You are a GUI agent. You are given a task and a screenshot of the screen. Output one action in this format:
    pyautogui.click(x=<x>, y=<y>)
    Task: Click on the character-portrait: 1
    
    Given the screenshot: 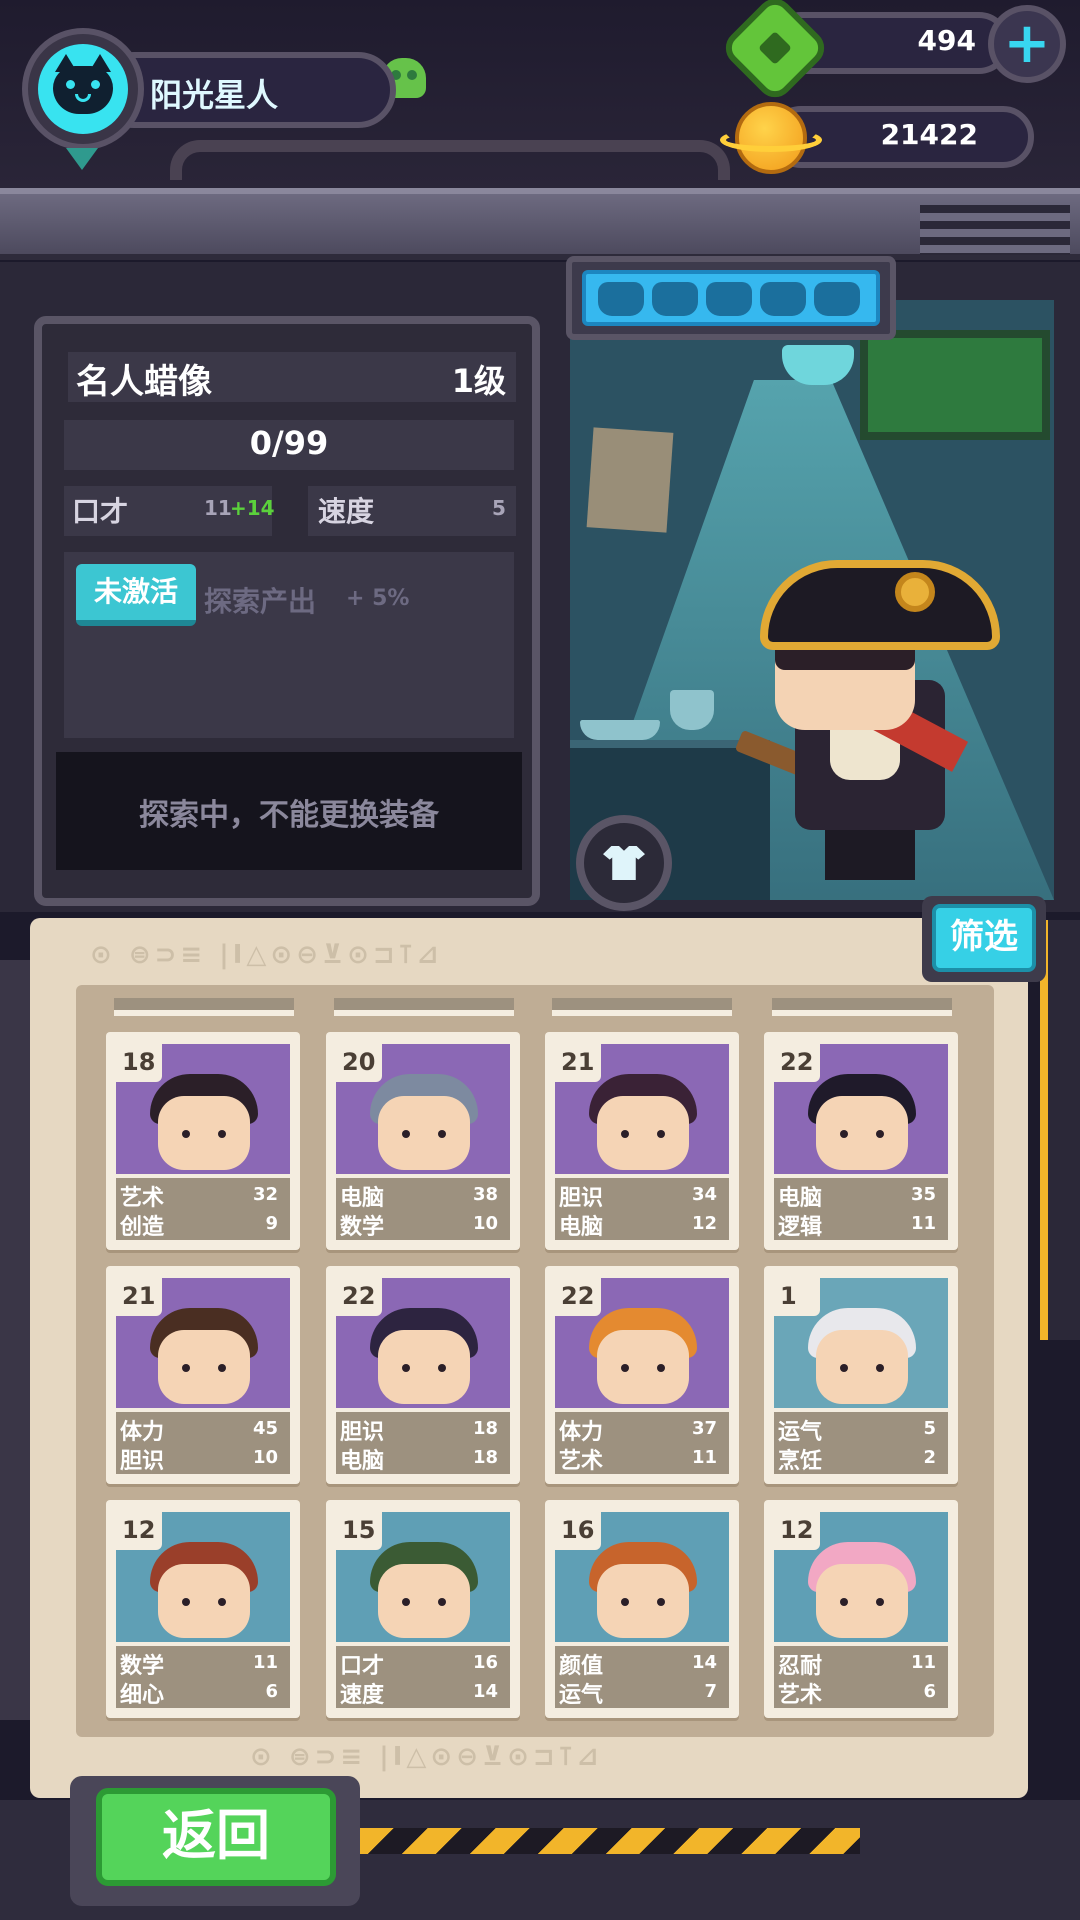 What is the action you would take?
    pyautogui.click(x=861, y=1343)
    